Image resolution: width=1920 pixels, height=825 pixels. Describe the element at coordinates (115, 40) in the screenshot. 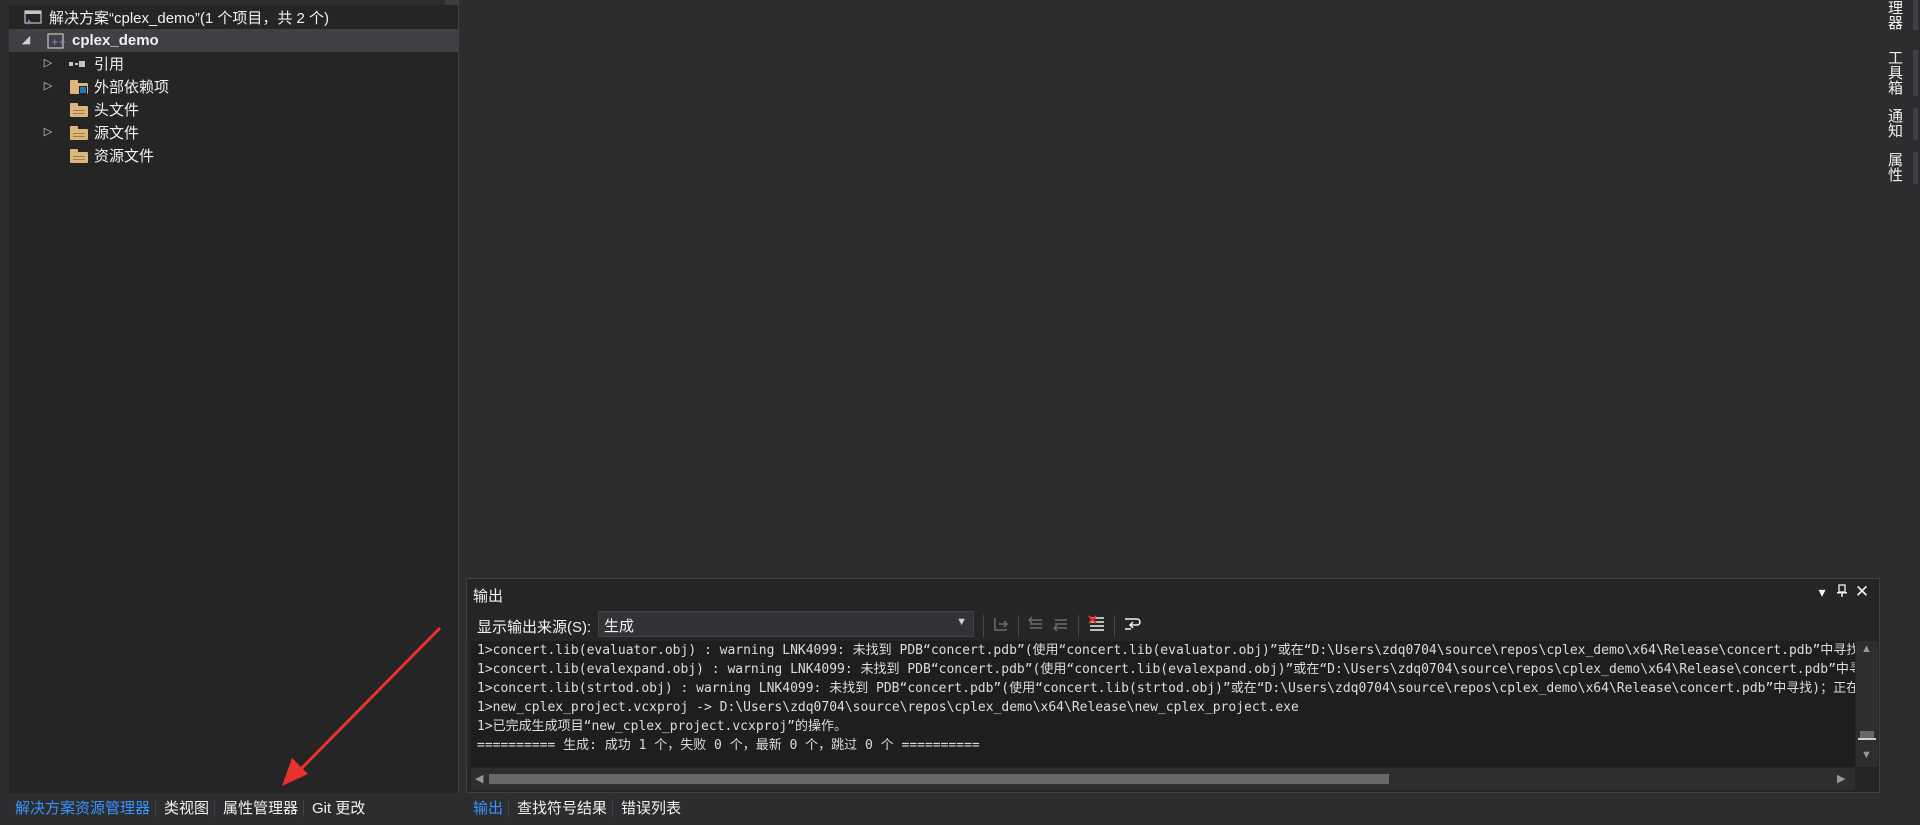

I see `project-label: cplex_demo` at that location.